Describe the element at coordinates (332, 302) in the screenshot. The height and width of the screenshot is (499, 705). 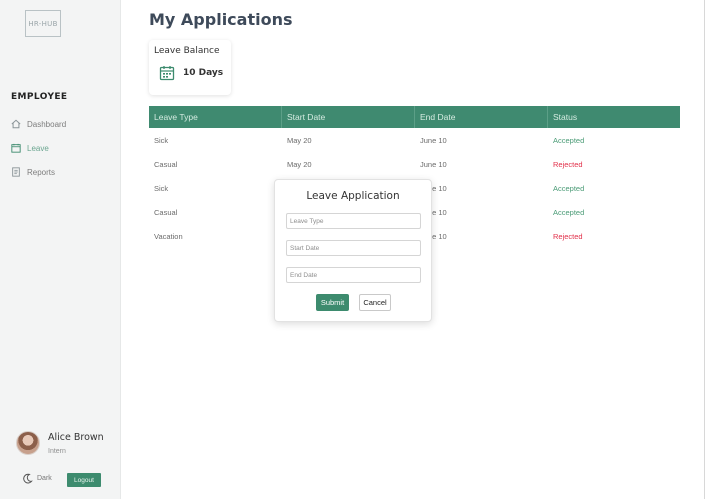
I see `submit-button: Submit` at that location.